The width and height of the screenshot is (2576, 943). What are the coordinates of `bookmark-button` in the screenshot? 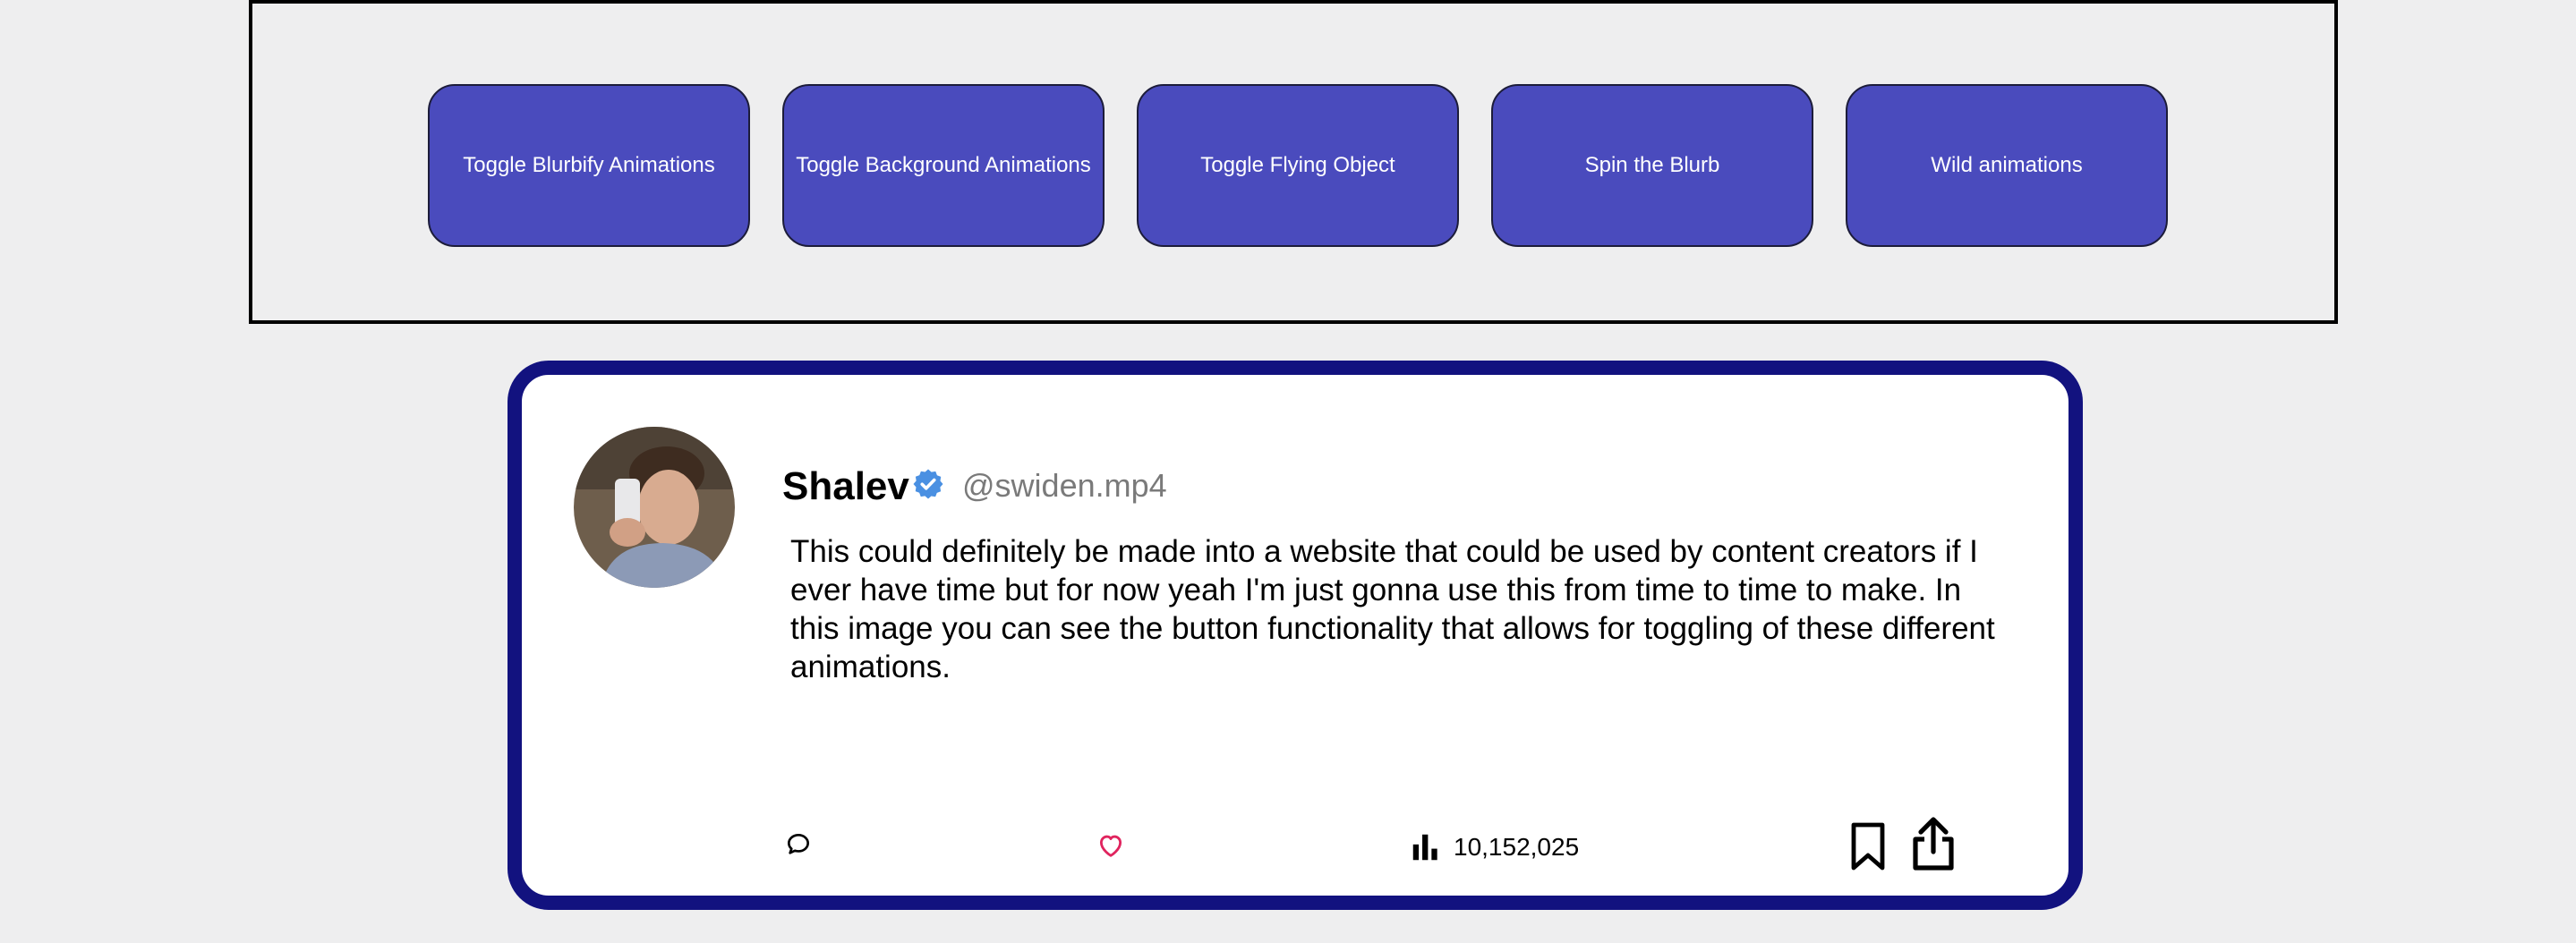 It's located at (1868, 846).